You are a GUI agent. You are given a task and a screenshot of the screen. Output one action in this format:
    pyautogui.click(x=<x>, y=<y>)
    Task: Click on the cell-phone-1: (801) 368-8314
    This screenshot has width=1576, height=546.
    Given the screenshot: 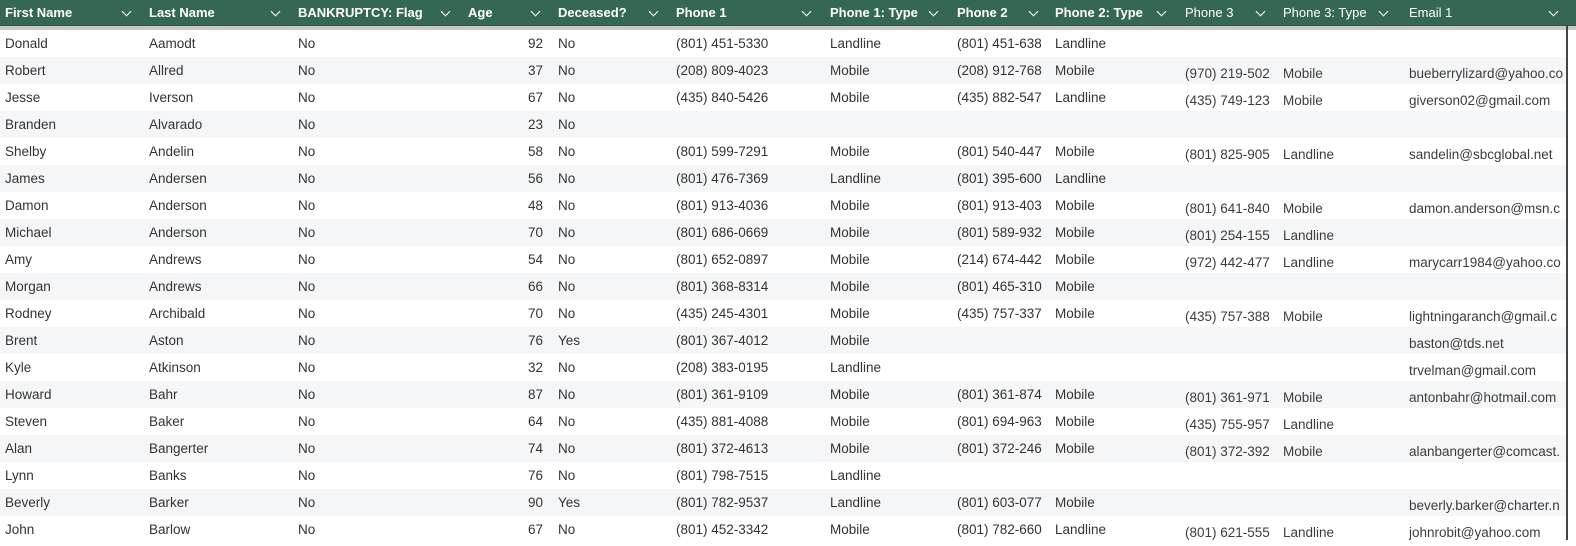 What is the action you would take?
    pyautogui.click(x=722, y=286)
    